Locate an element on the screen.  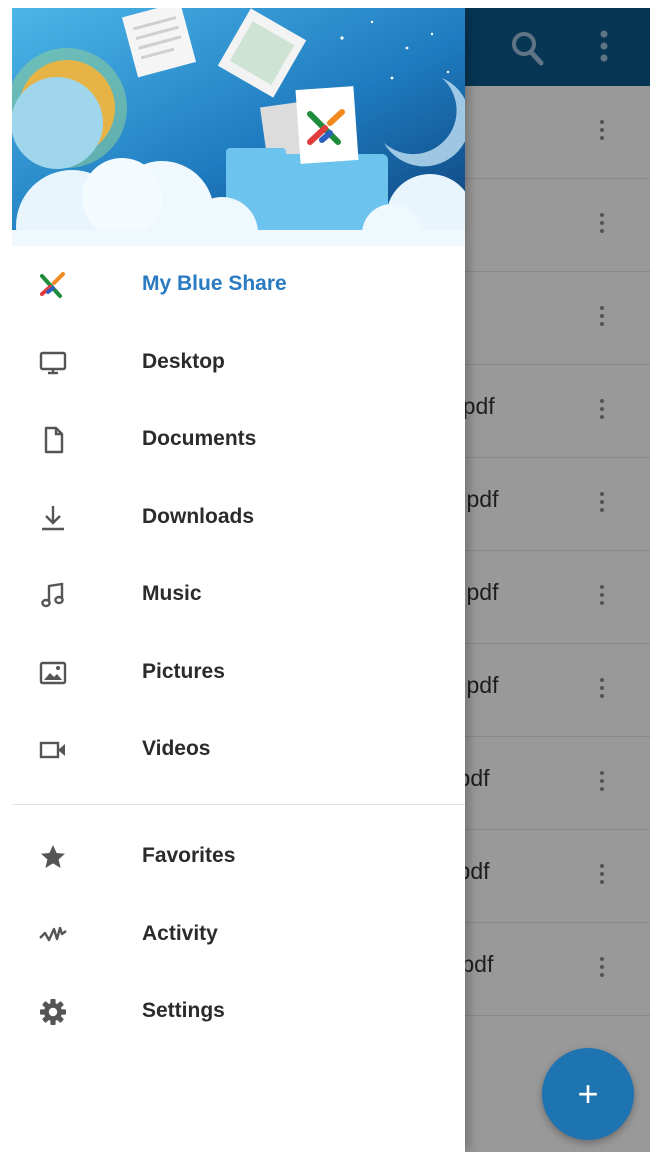
nav-item-favorites: Favorites is located at coordinates (238, 857).